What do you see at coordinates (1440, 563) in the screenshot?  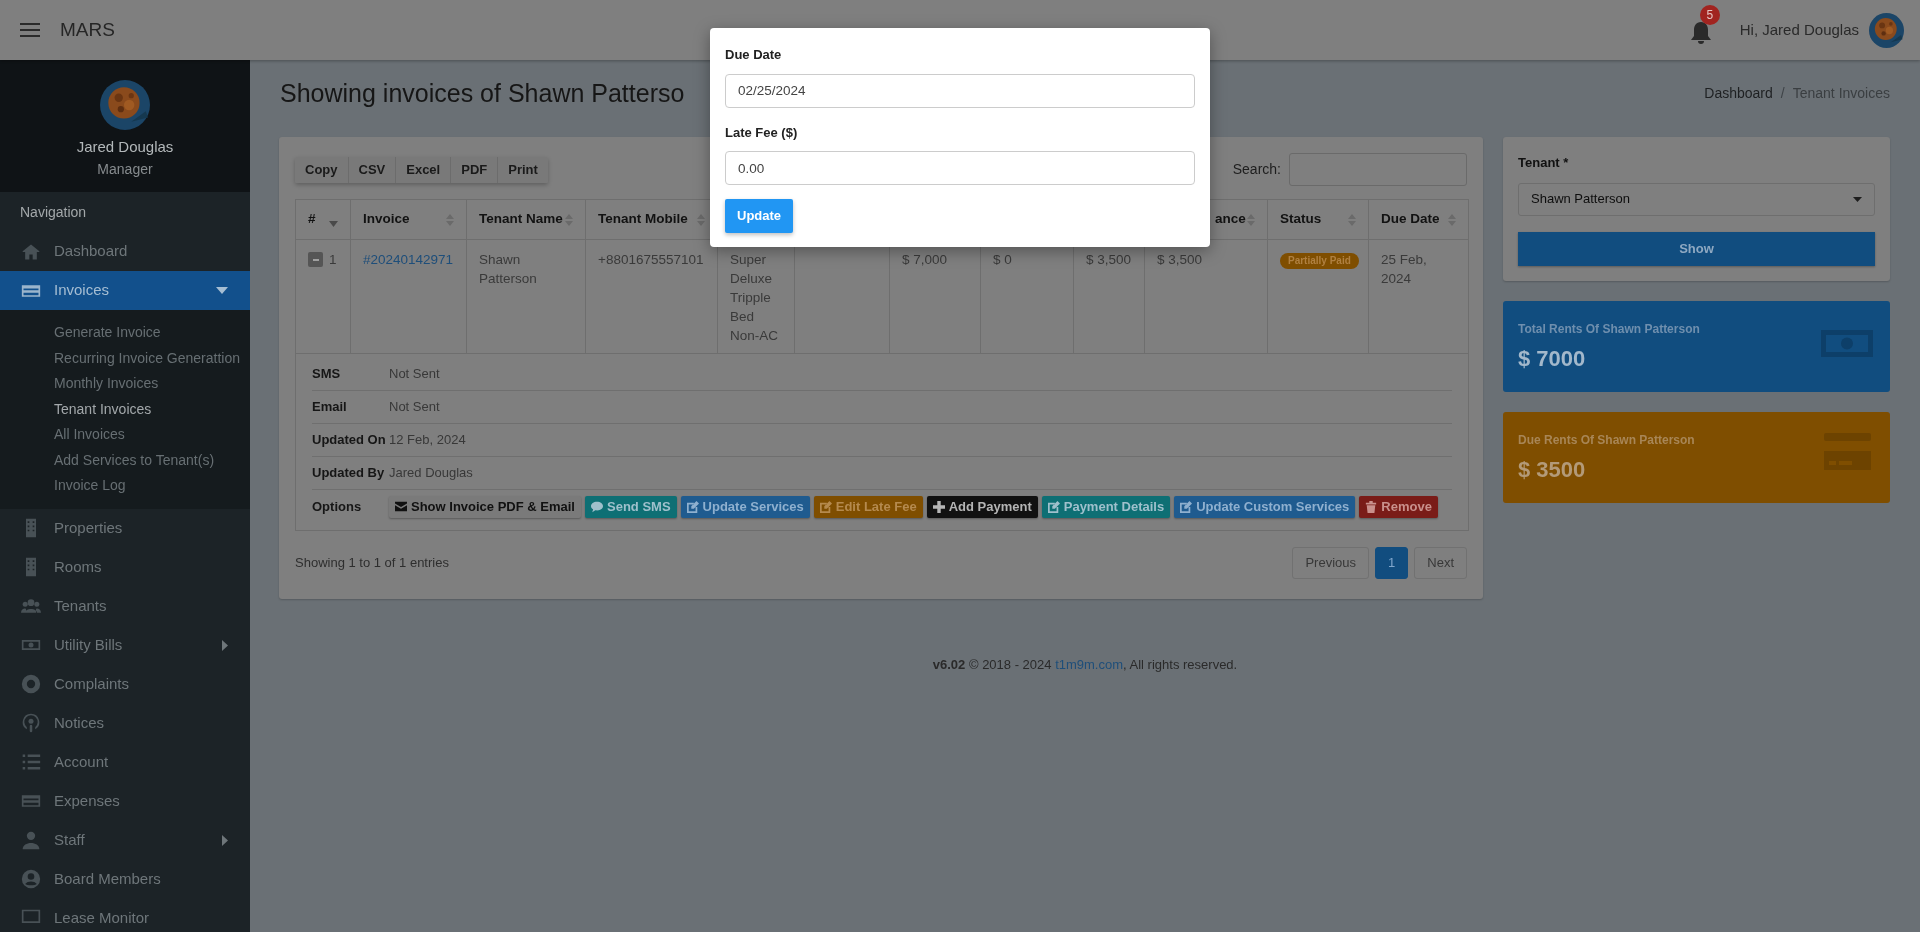 I see `page-button: Next` at bounding box center [1440, 563].